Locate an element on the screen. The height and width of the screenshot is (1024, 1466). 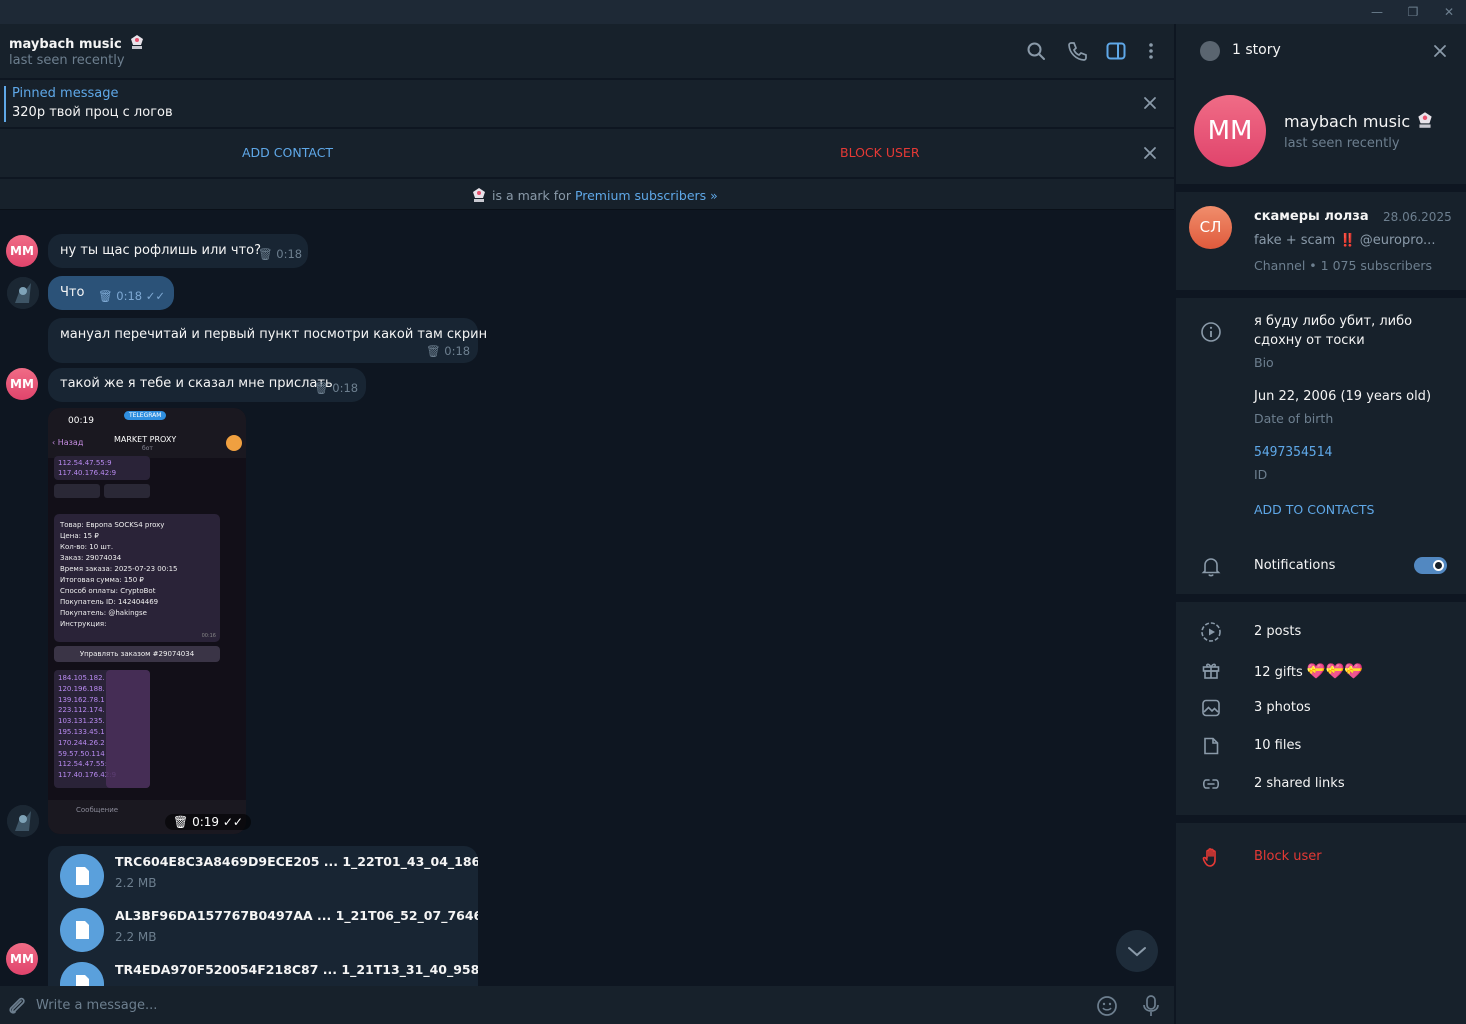
back-label: Назад is located at coordinates (70, 442).